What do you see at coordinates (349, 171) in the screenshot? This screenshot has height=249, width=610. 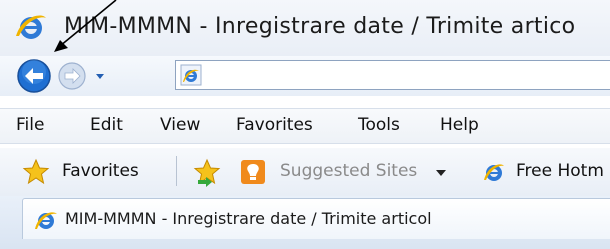 I see `suggested-sites-label: Suggested Sites` at bounding box center [349, 171].